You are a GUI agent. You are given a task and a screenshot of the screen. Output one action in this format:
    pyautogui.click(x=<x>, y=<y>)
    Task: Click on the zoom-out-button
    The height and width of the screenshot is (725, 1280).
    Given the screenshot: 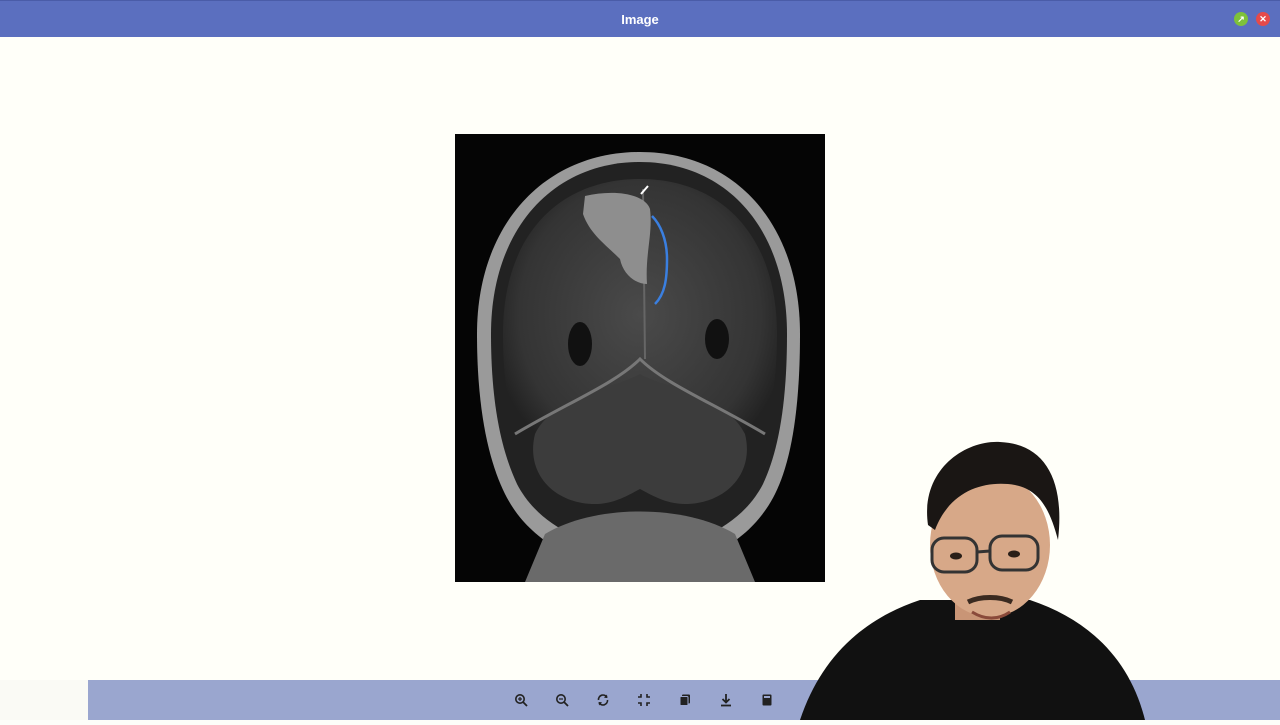 What is the action you would take?
    pyautogui.click(x=561, y=700)
    